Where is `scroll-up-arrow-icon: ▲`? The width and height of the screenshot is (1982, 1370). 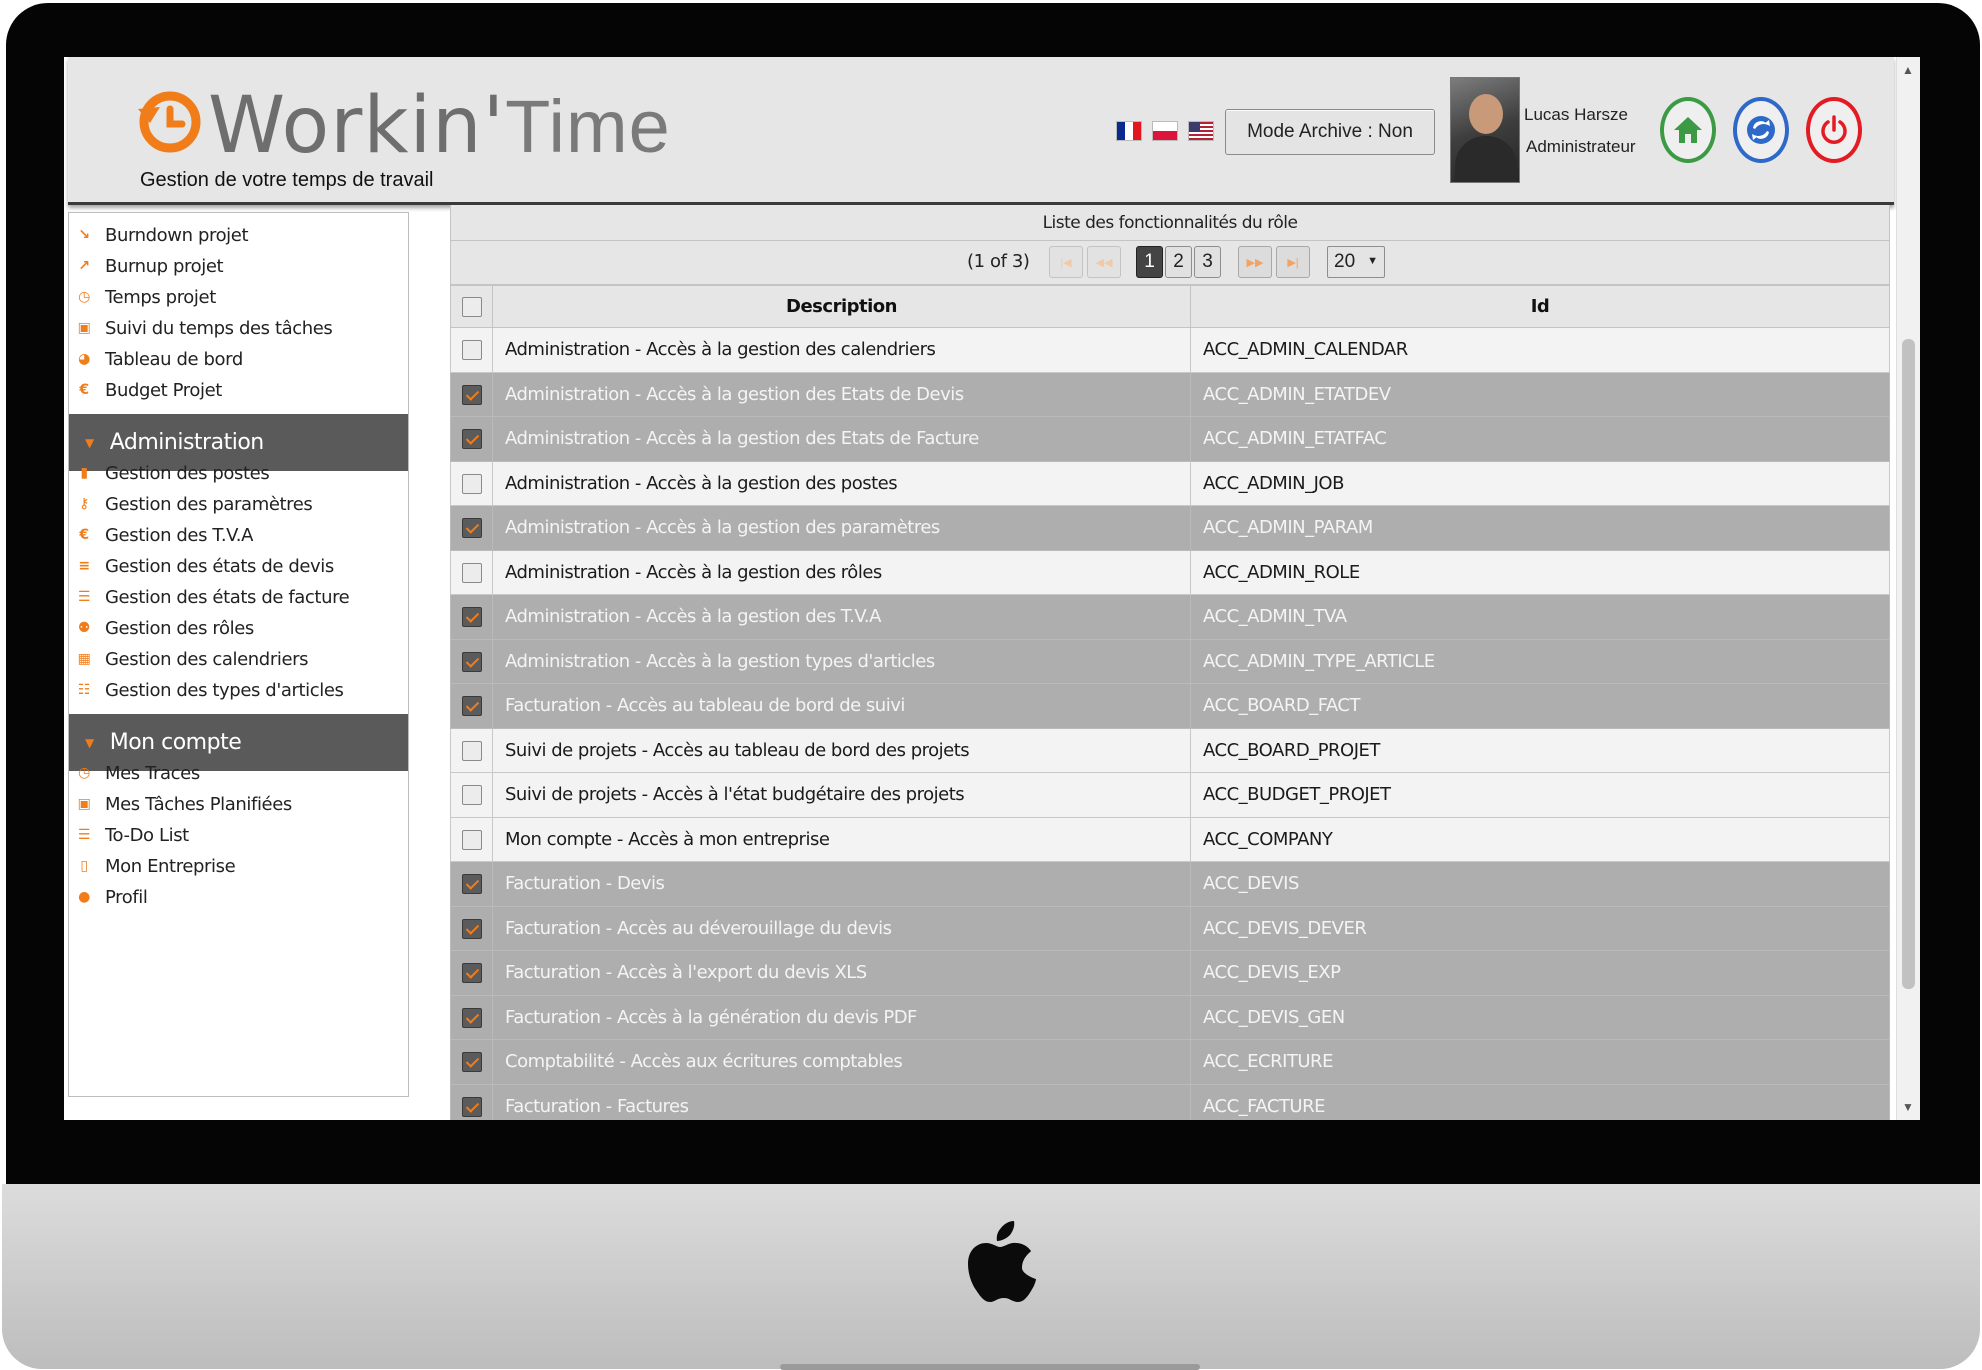 scroll-up-arrow-icon: ▲ is located at coordinates (1908, 70).